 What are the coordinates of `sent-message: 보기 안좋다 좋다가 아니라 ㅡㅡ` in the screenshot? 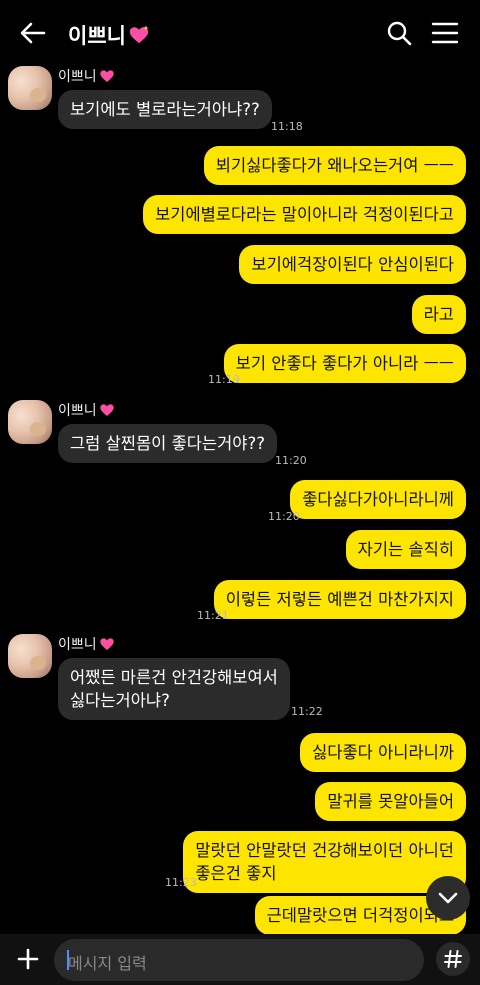 It's located at (344, 363).